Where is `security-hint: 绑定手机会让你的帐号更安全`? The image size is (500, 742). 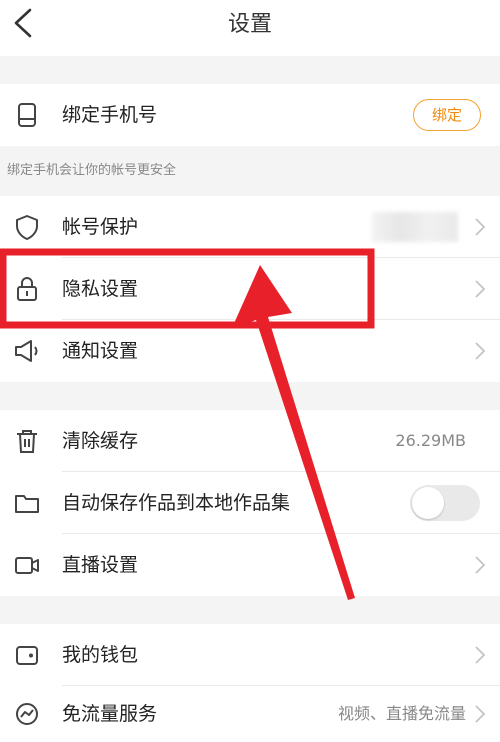
security-hint: 绑定手机会让你的帐号更安全 is located at coordinates (92, 170).